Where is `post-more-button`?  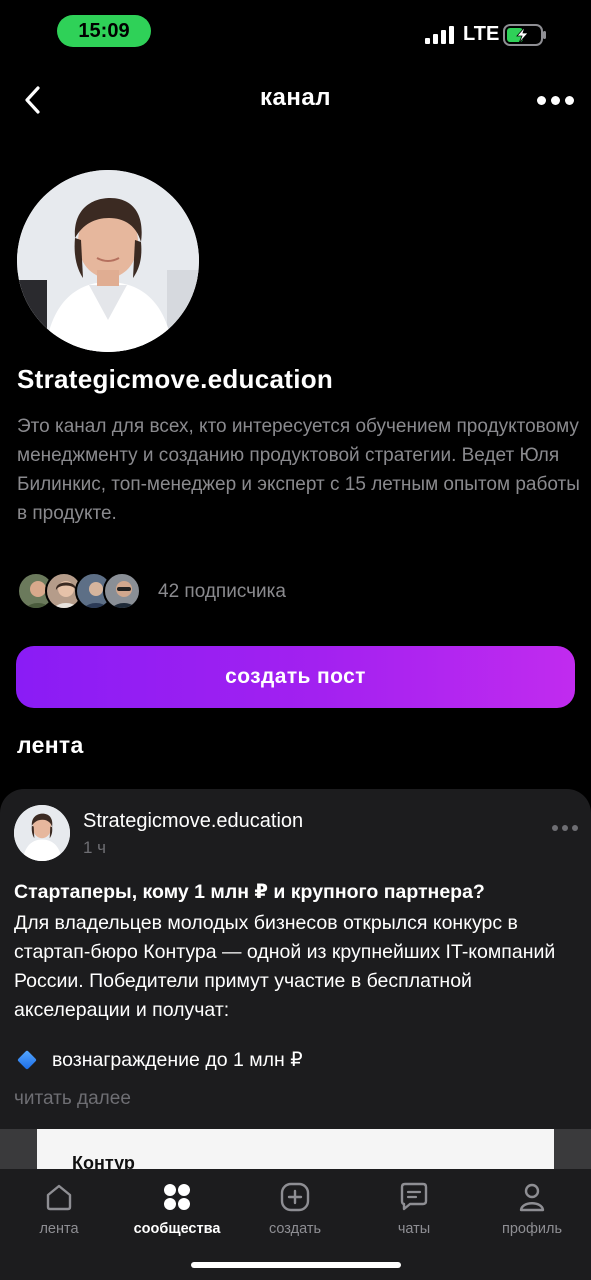 post-more-button is located at coordinates (565, 828).